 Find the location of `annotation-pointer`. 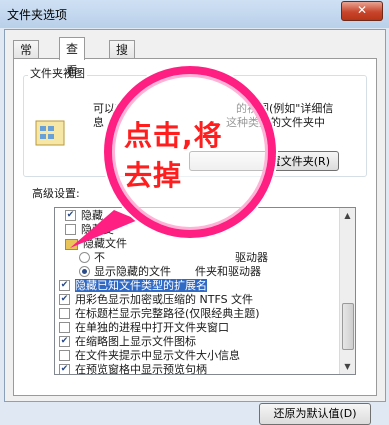

annotation-pointer is located at coordinates (104, 229).